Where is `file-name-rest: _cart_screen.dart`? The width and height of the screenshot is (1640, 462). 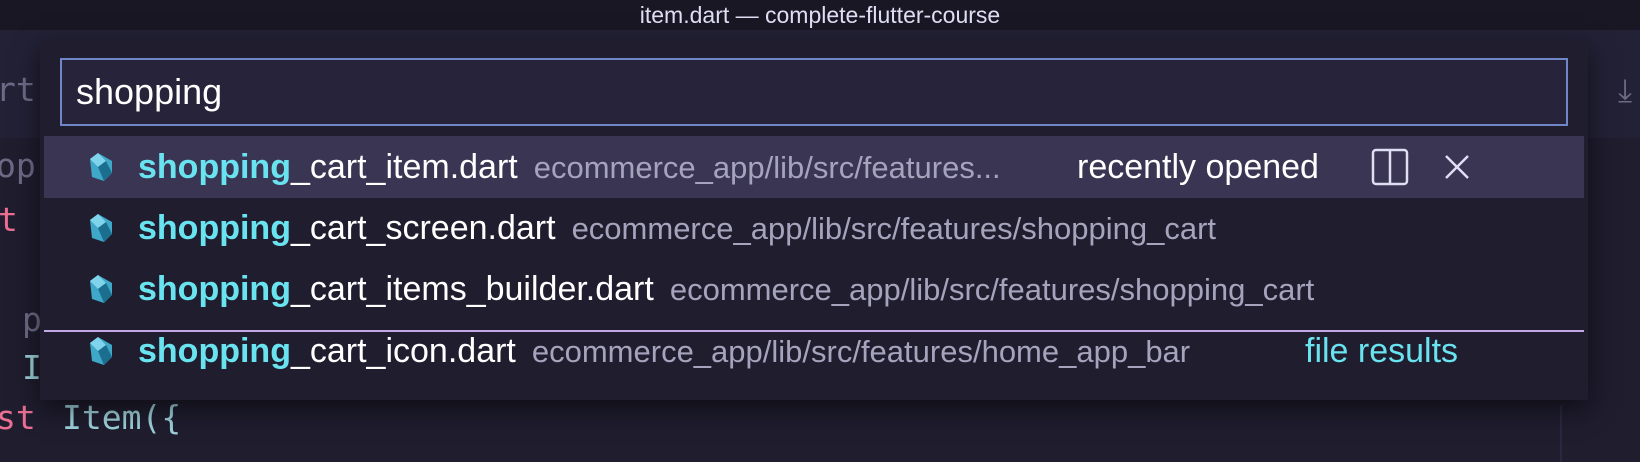 file-name-rest: _cart_screen.dart is located at coordinates (423, 228).